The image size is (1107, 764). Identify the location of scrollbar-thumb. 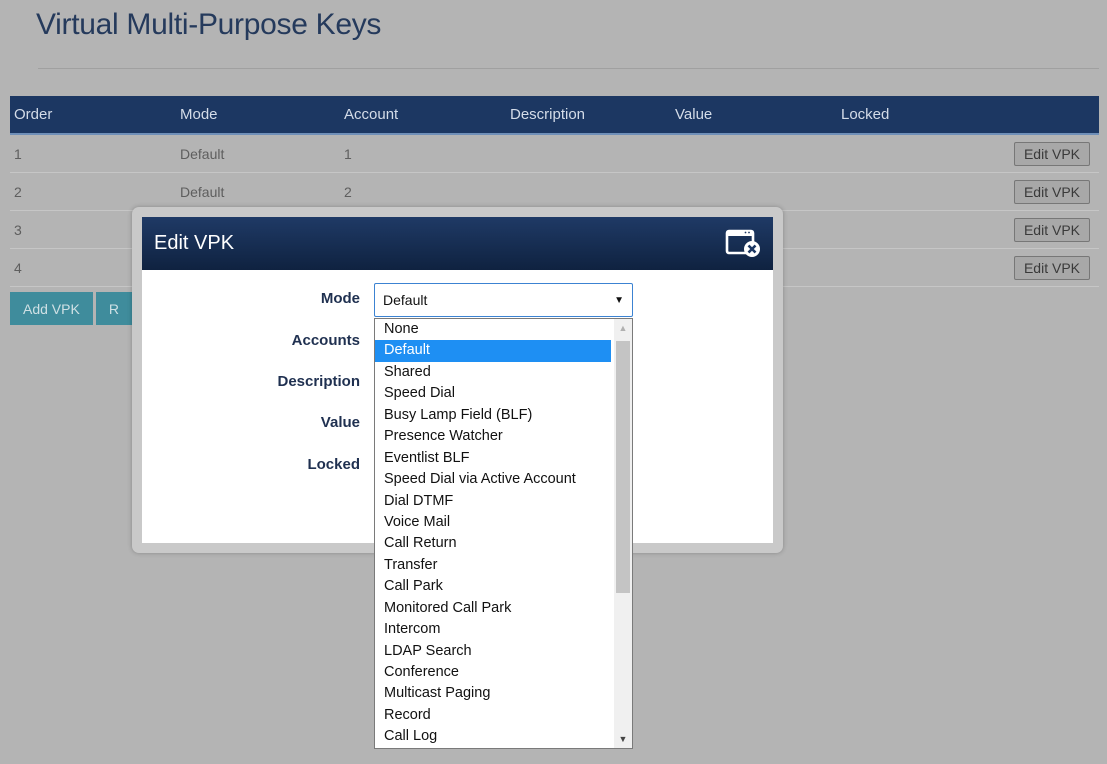
(623, 467).